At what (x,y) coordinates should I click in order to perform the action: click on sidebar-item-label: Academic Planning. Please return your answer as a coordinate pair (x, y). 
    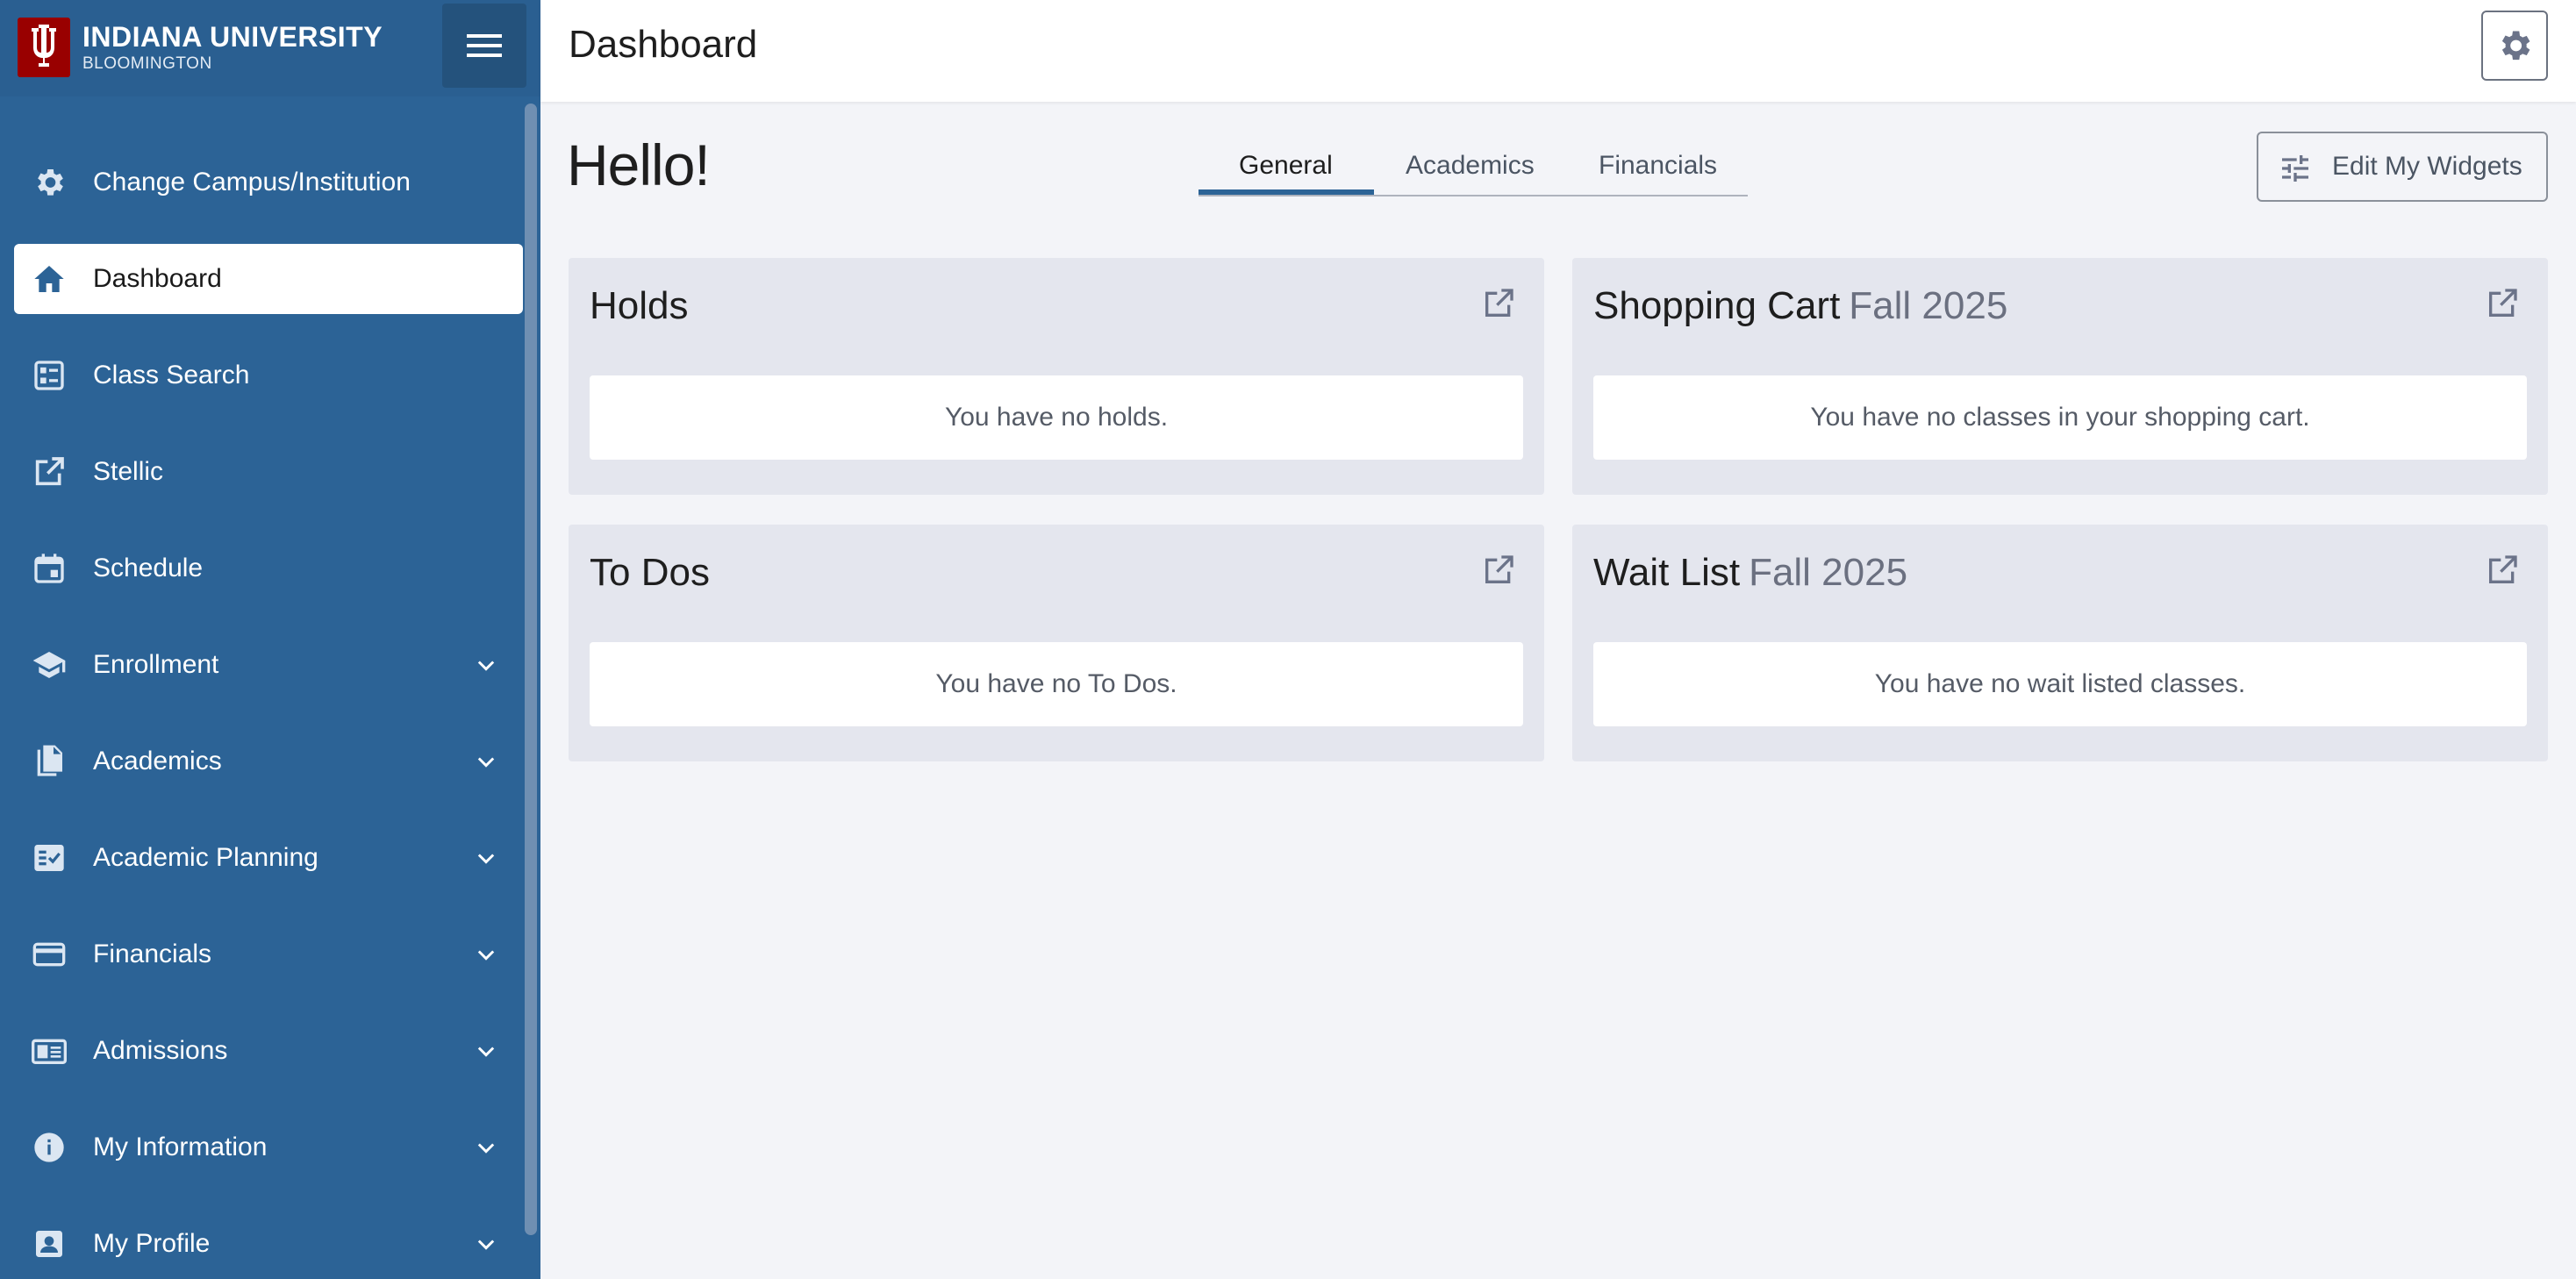
    Looking at the image, I should click on (205, 858).